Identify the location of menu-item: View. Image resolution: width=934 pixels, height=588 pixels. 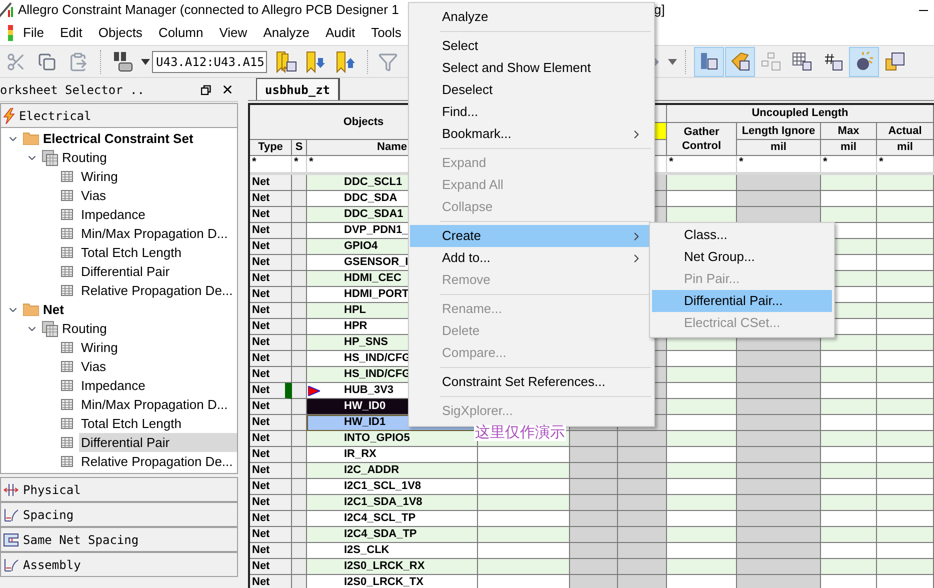
(233, 32).